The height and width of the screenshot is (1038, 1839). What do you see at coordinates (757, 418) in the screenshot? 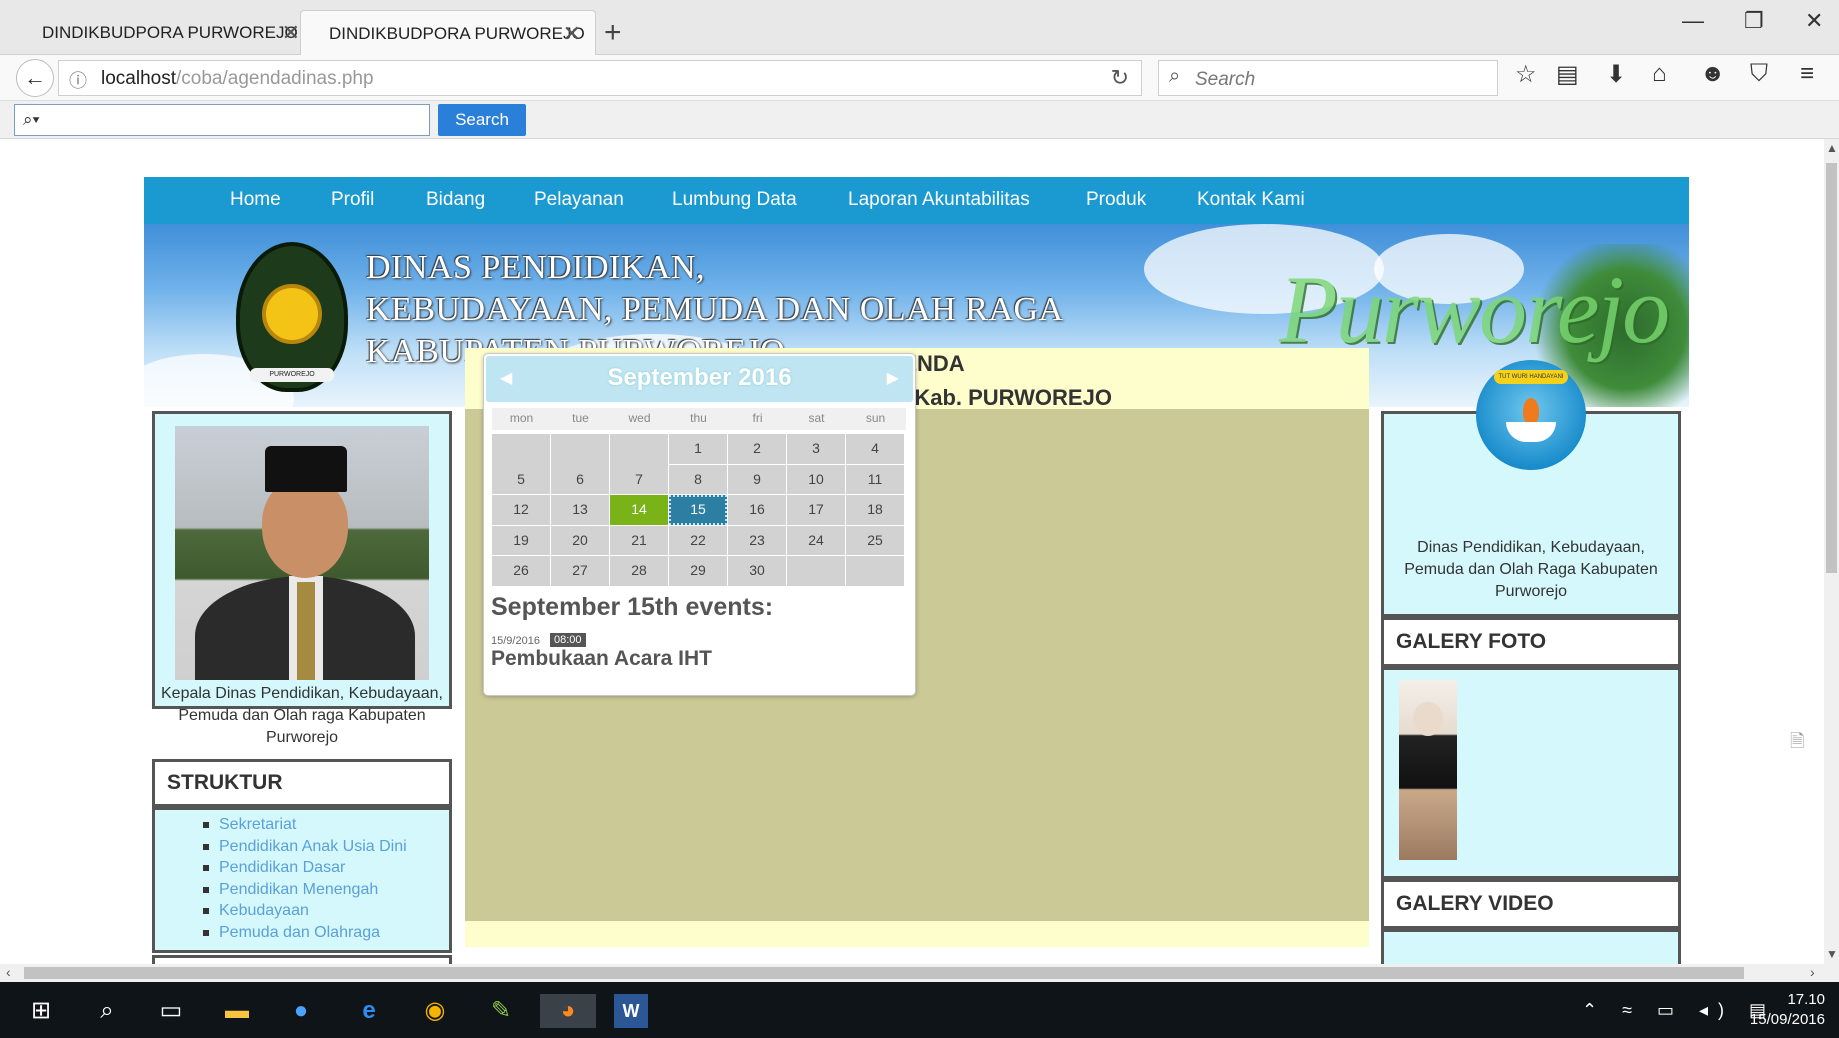
I see `weekday-label: fri` at bounding box center [757, 418].